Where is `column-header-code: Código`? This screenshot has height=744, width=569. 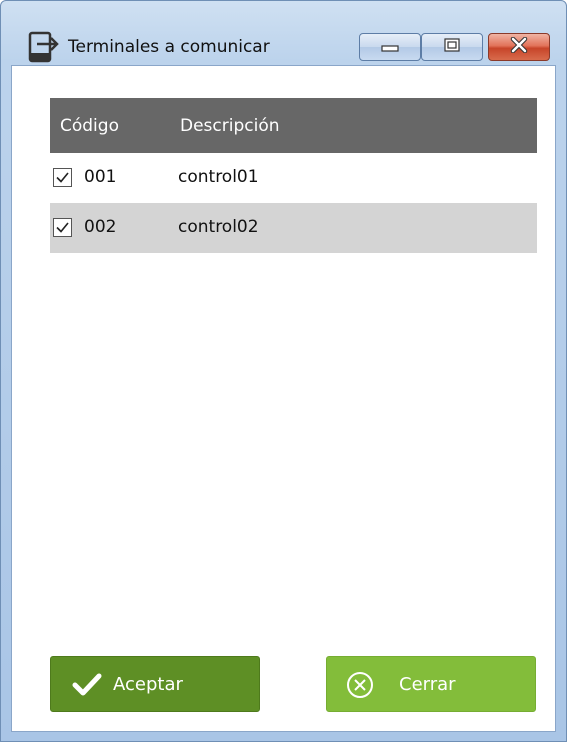
column-header-code: Código is located at coordinates (89, 126).